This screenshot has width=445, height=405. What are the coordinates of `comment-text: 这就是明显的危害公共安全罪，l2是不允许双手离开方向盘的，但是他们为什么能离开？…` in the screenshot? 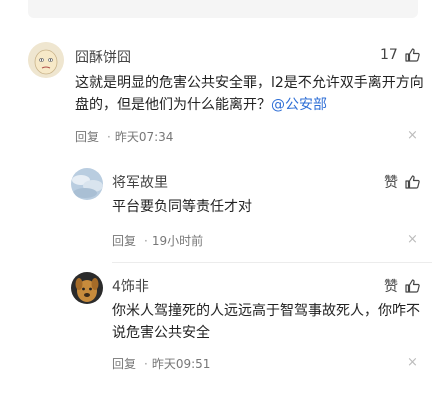 It's located at (251, 94).